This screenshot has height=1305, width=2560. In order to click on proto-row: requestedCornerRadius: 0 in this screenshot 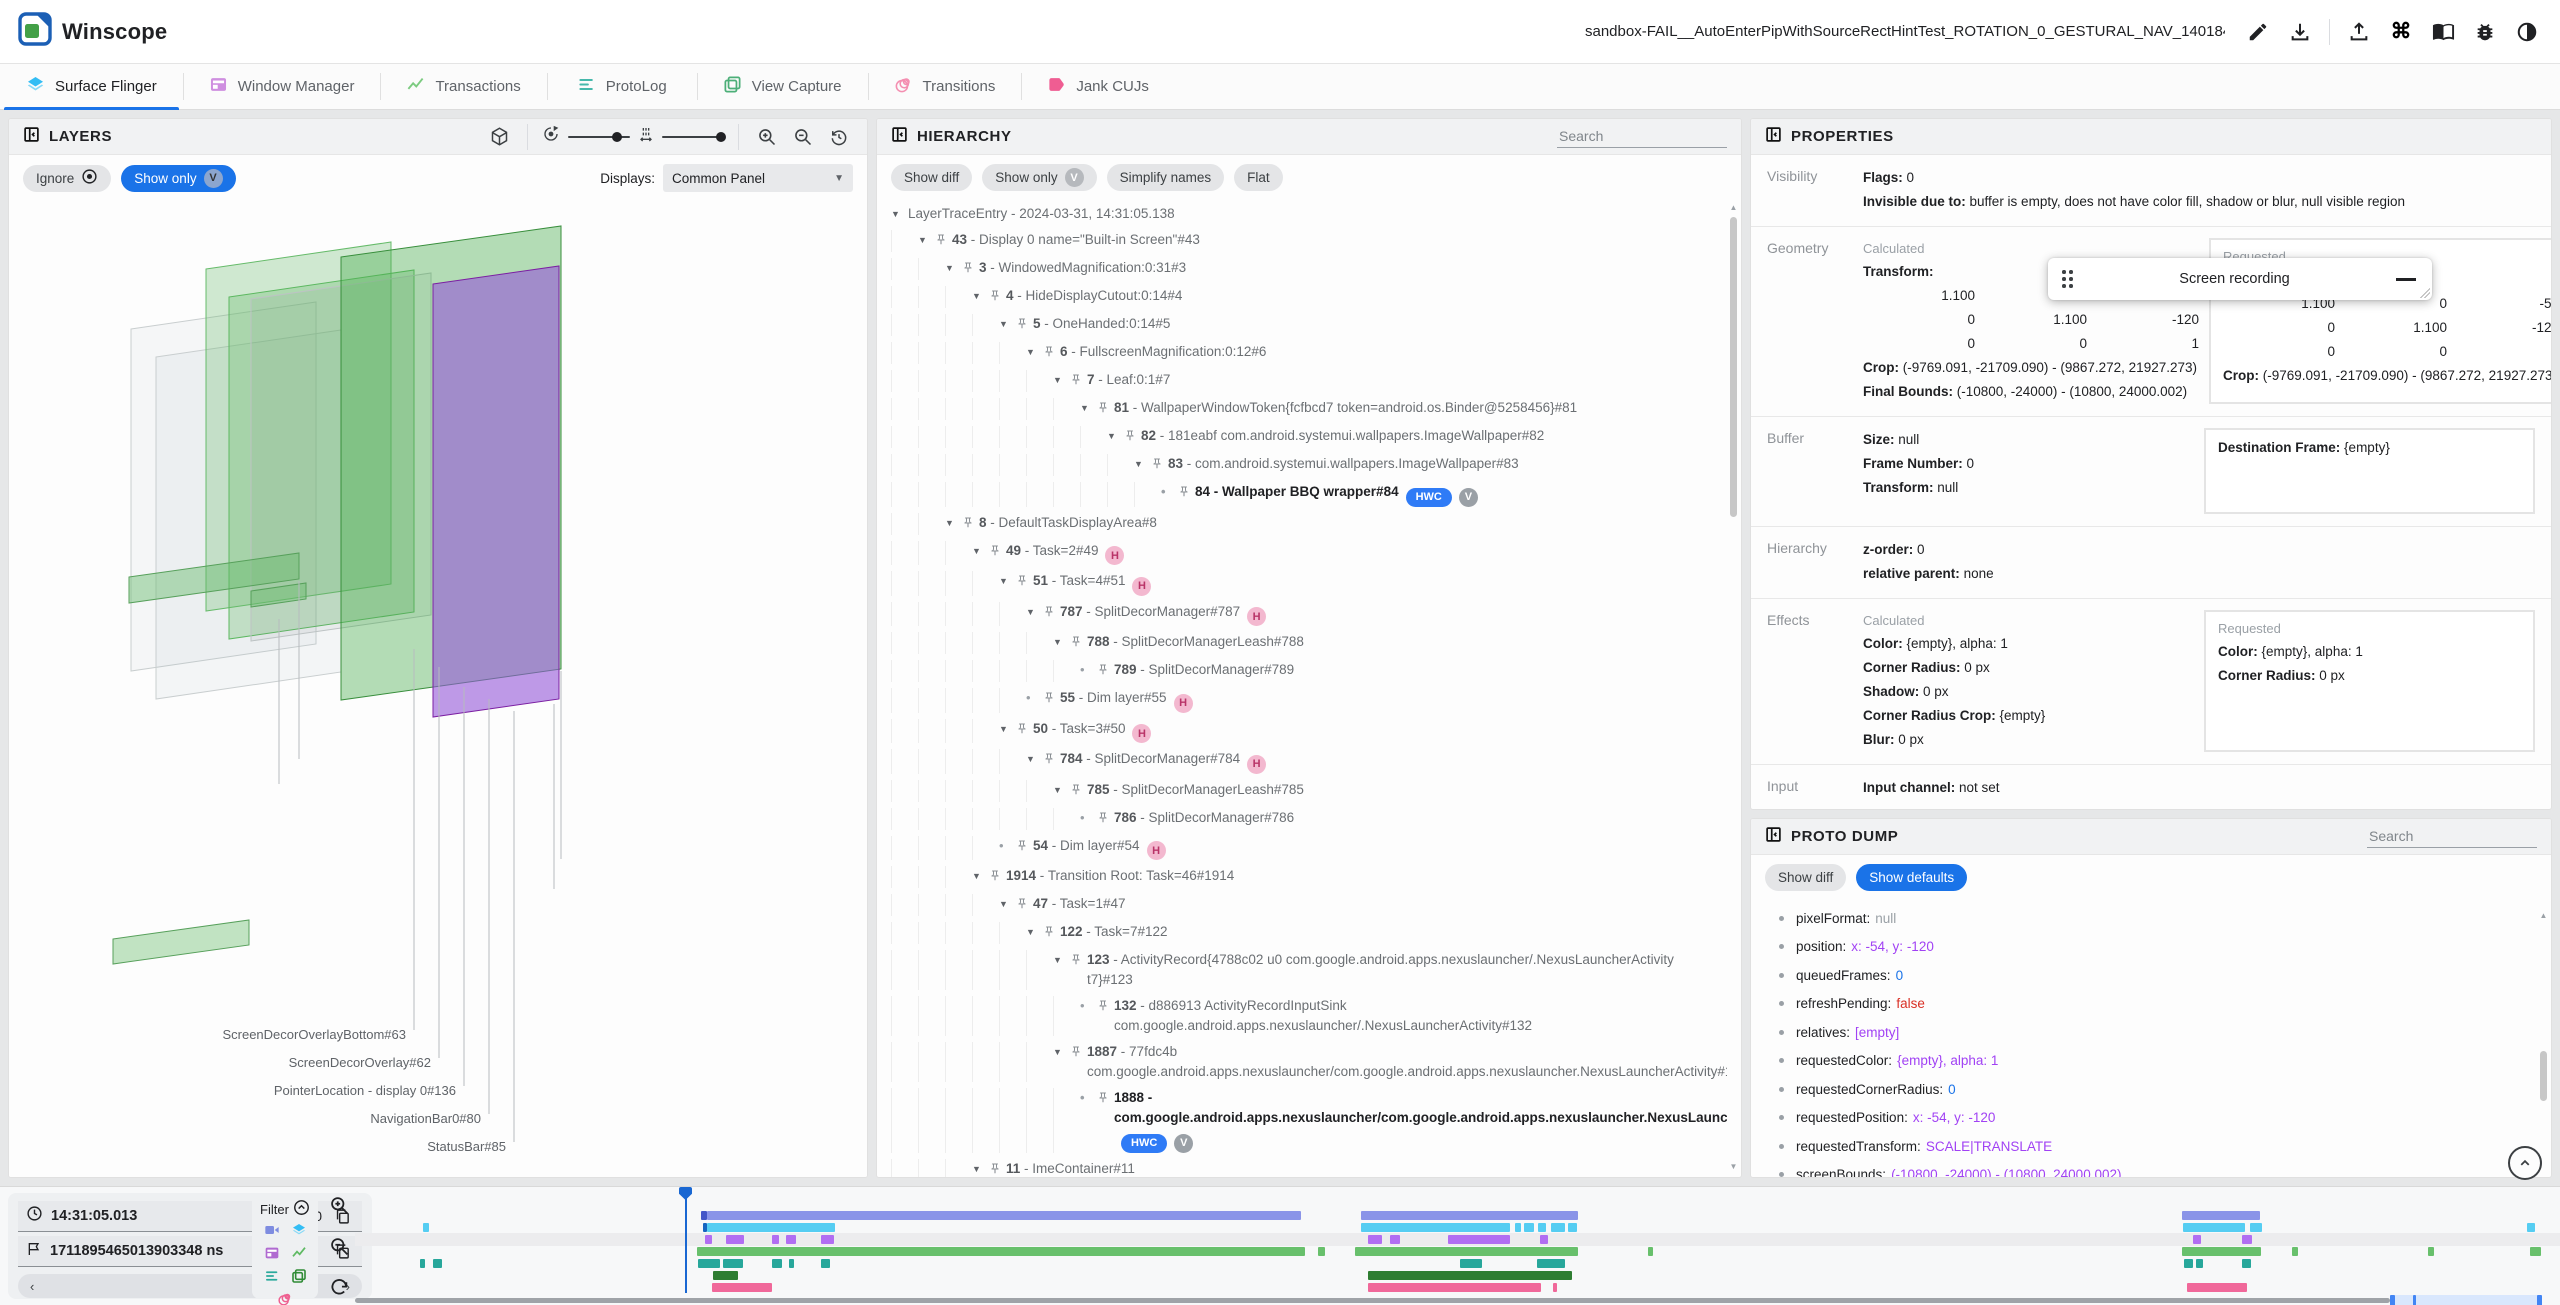, I will do `click(2160, 1089)`.